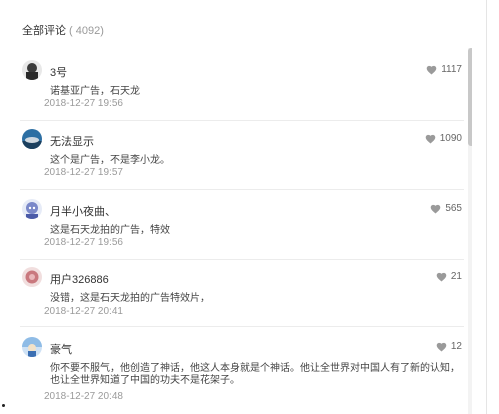 The height and width of the screenshot is (414, 499). What do you see at coordinates (3, 405) in the screenshot?
I see `bullet-dot` at bounding box center [3, 405].